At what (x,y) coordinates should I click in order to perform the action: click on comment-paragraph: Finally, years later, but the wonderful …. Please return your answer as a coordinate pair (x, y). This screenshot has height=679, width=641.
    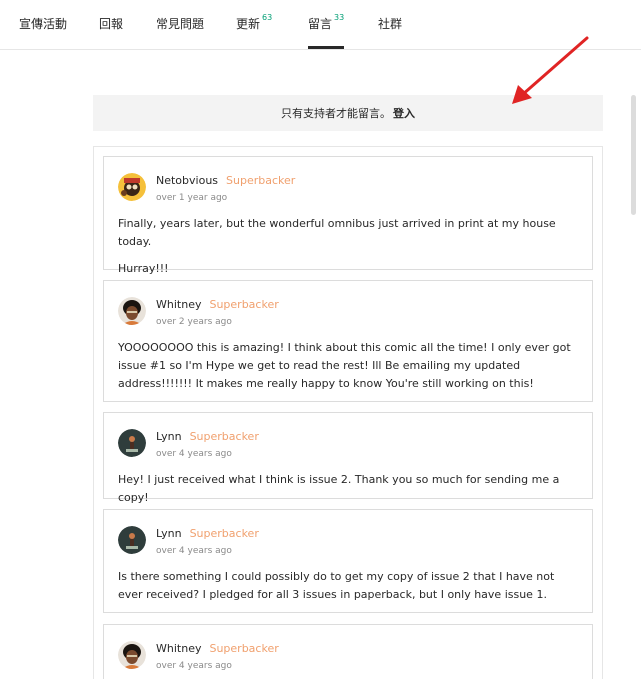
    Looking at the image, I should click on (337, 232).